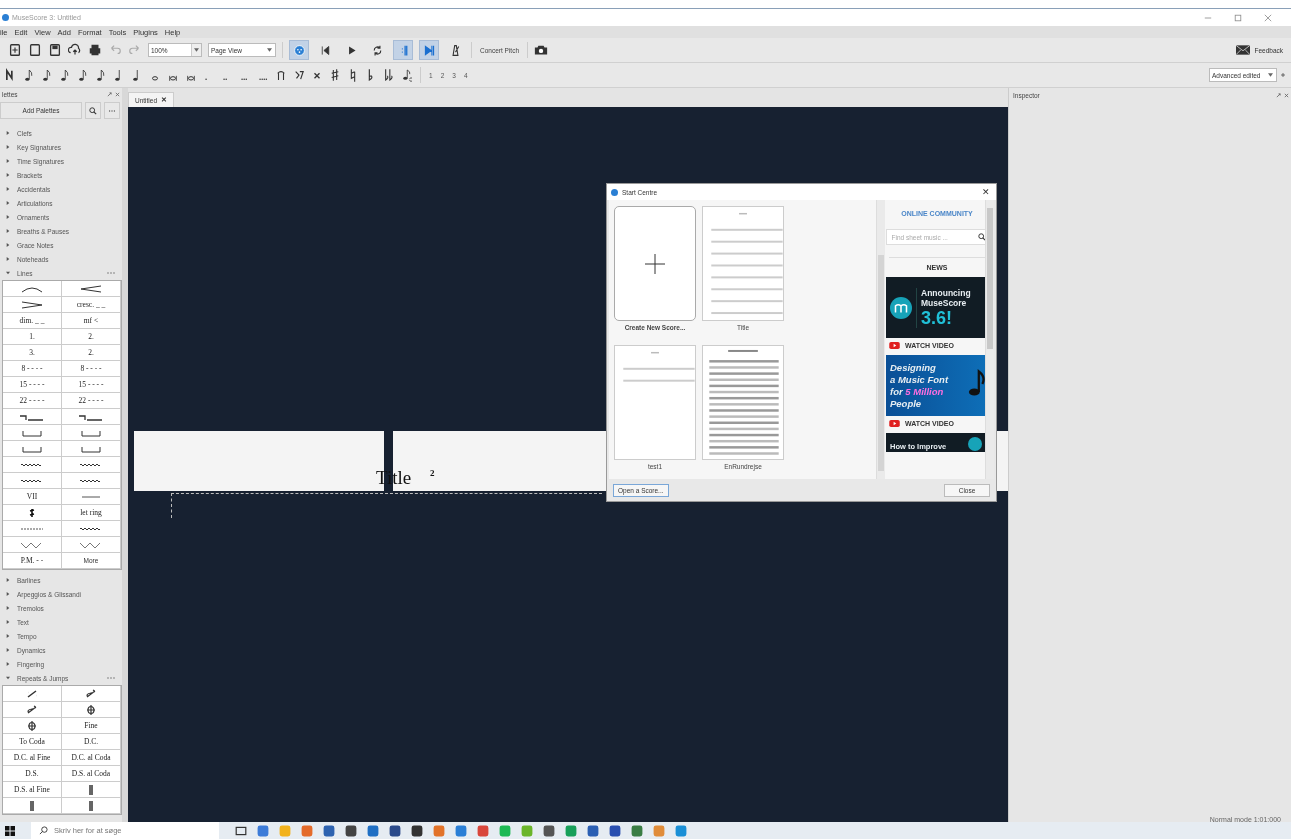  What do you see at coordinates (976, 383) in the screenshot?
I see `music-note-icon` at bounding box center [976, 383].